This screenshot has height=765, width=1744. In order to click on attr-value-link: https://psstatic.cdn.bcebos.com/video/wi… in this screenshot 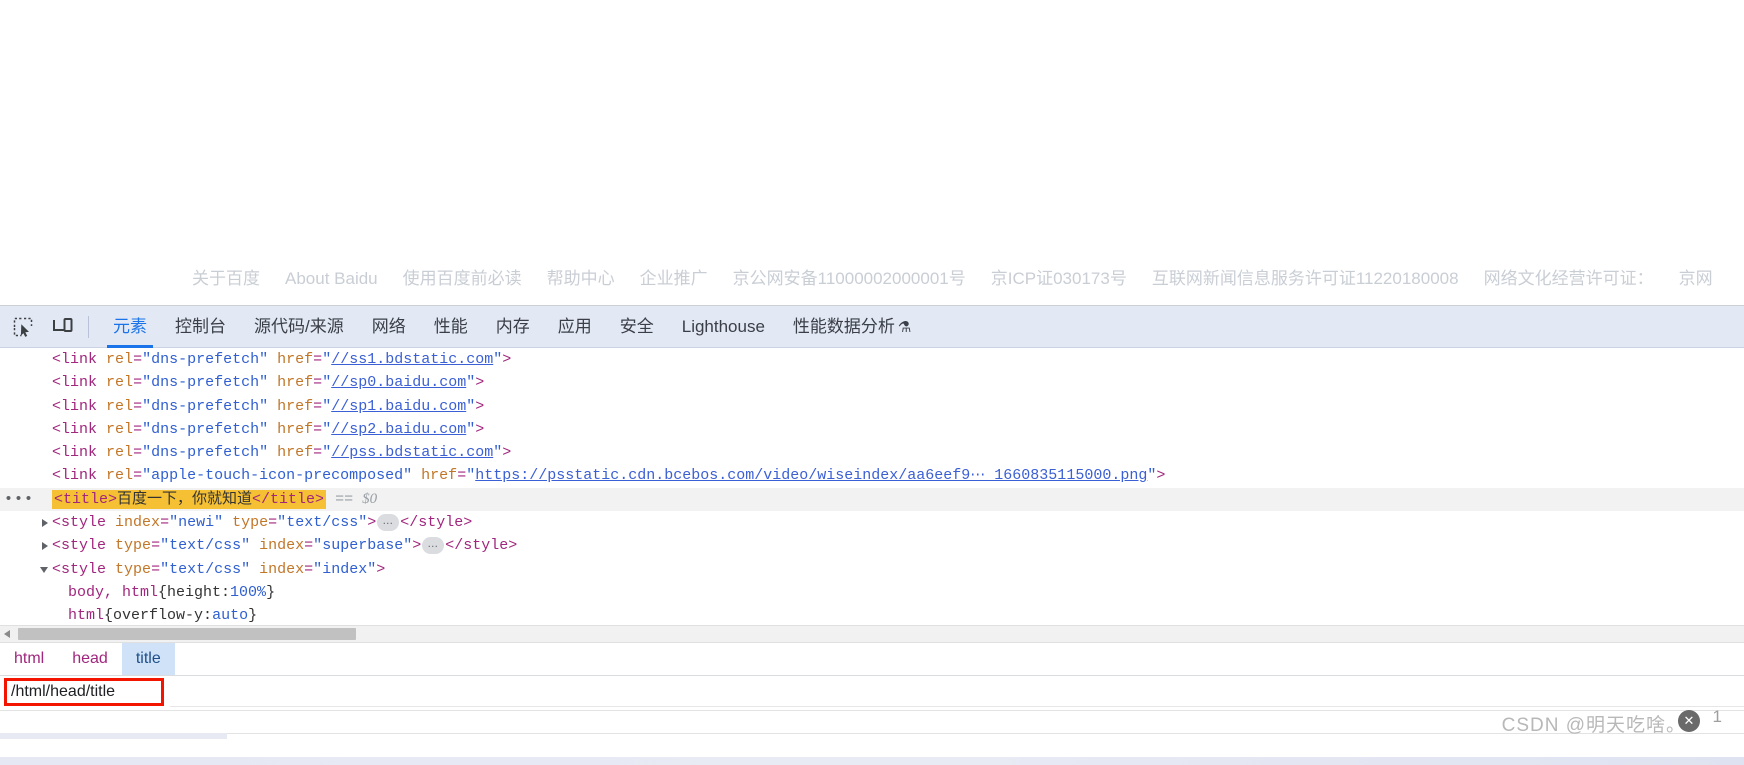, I will do `click(811, 475)`.